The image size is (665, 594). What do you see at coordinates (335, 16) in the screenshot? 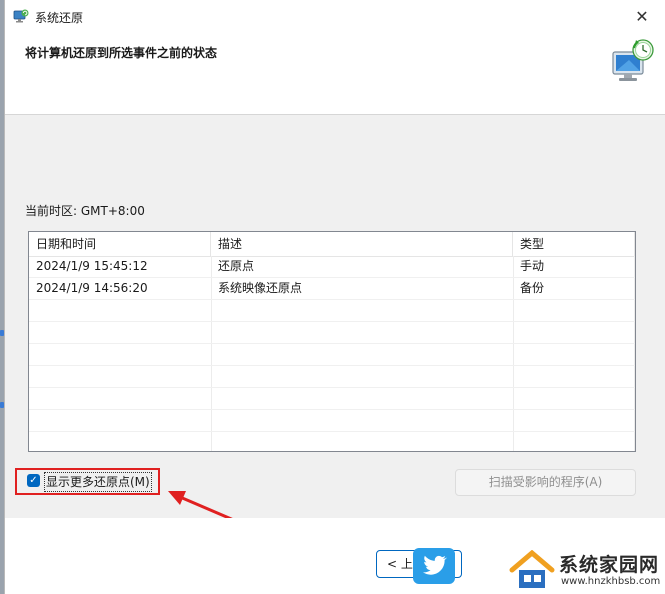
I see `title-bar: 系统还原 ✕` at bounding box center [335, 16].